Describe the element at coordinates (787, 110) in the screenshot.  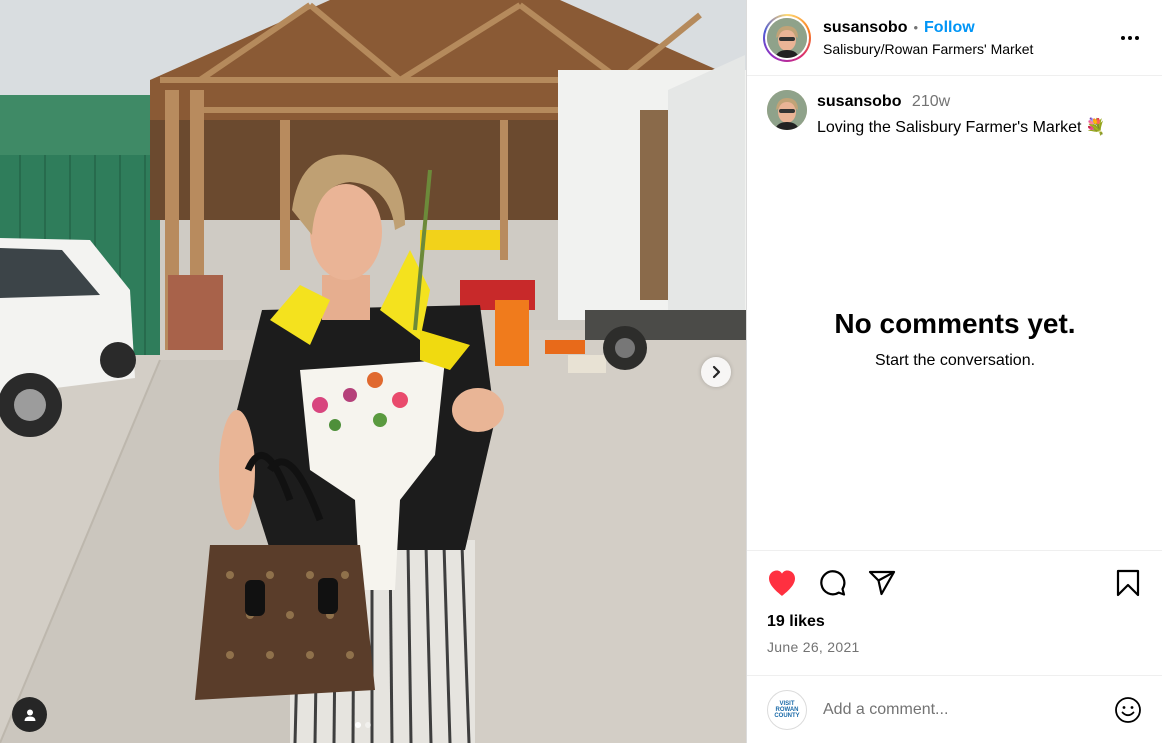
I see `caption-avatar` at that location.